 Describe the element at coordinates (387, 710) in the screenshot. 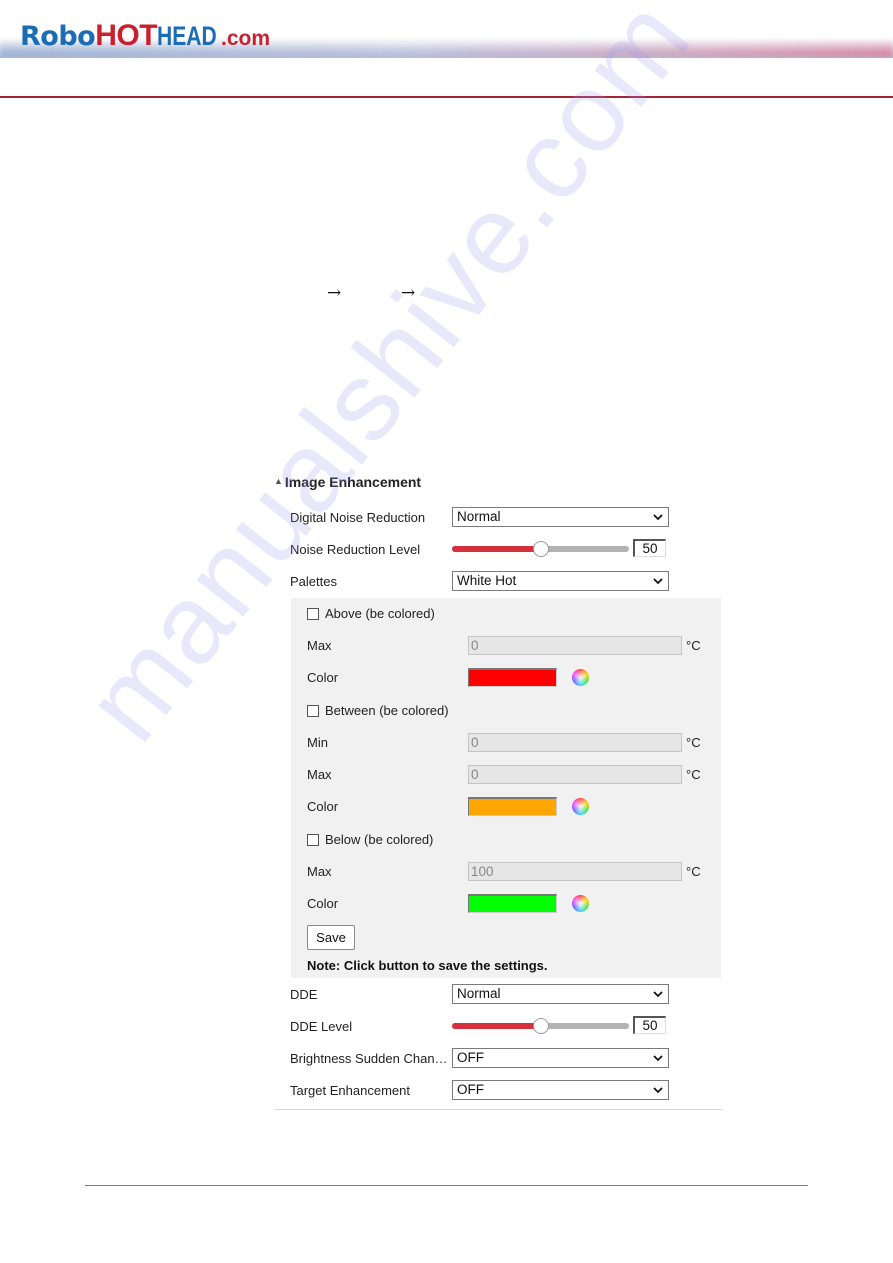

I see `checkbox-label: Between (be colored)` at that location.